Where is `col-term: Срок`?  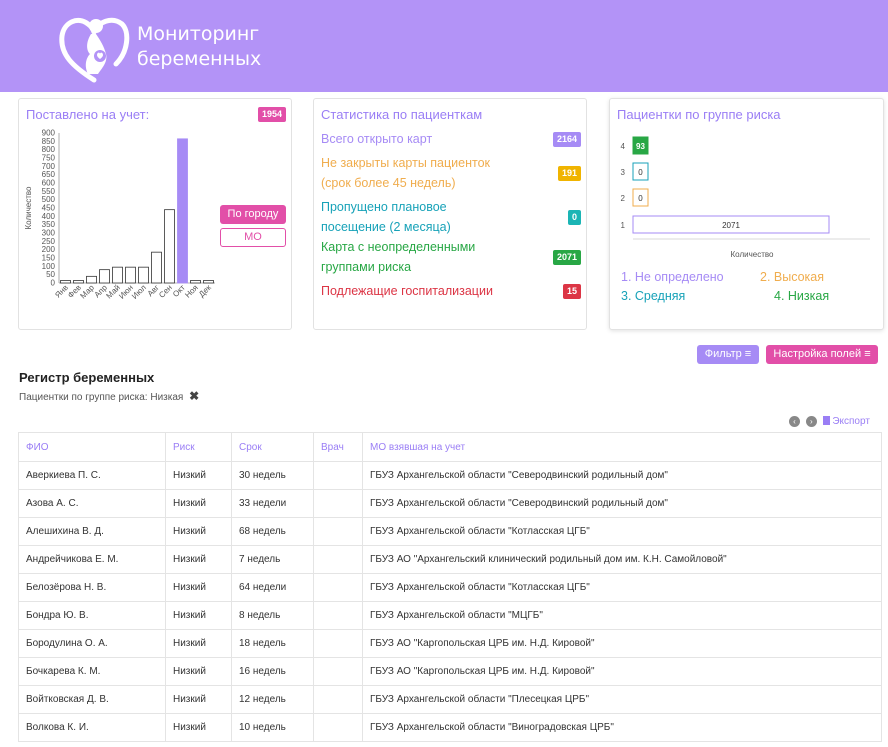
col-term: Срок is located at coordinates (272, 447).